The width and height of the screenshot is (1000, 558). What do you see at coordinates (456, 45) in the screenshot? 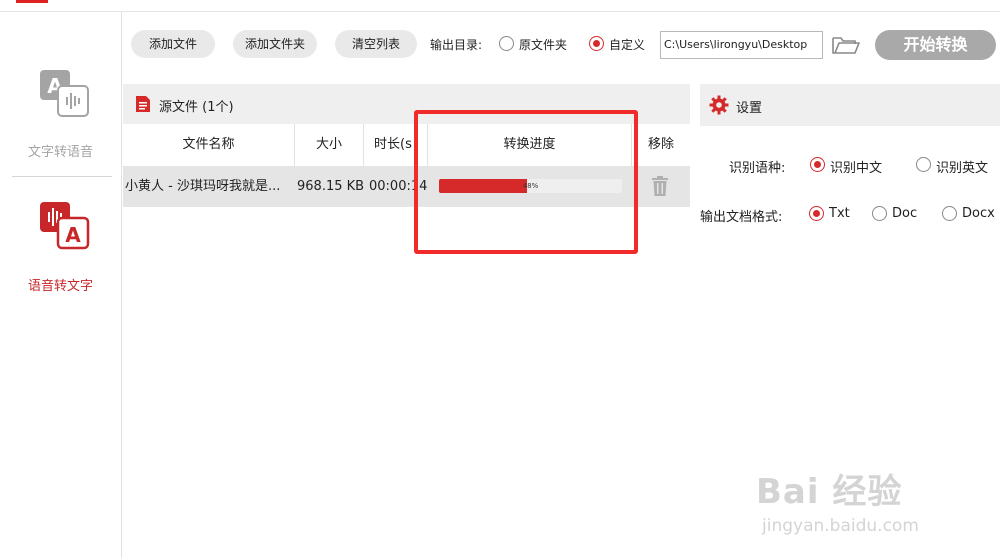
I see `output-dir-label: 输出目录:` at bounding box center [456, 45].